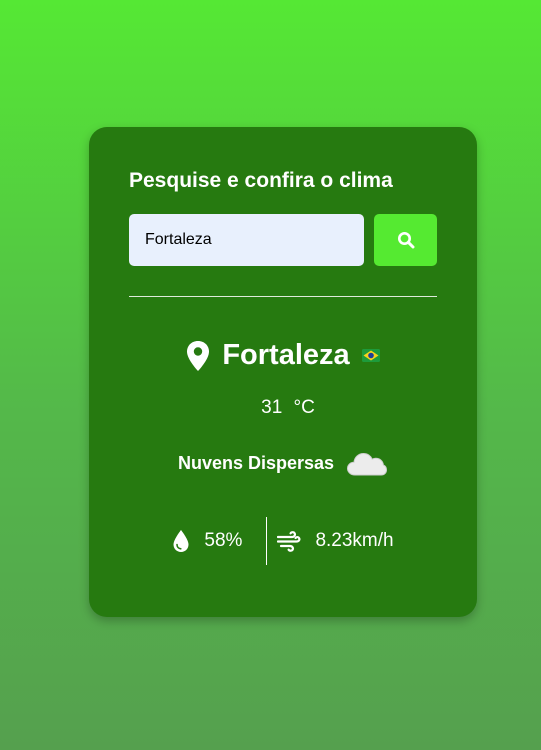  Describe the element at coordinates (367, 464) in the screenshot. I see `cloud-icon` at that location.